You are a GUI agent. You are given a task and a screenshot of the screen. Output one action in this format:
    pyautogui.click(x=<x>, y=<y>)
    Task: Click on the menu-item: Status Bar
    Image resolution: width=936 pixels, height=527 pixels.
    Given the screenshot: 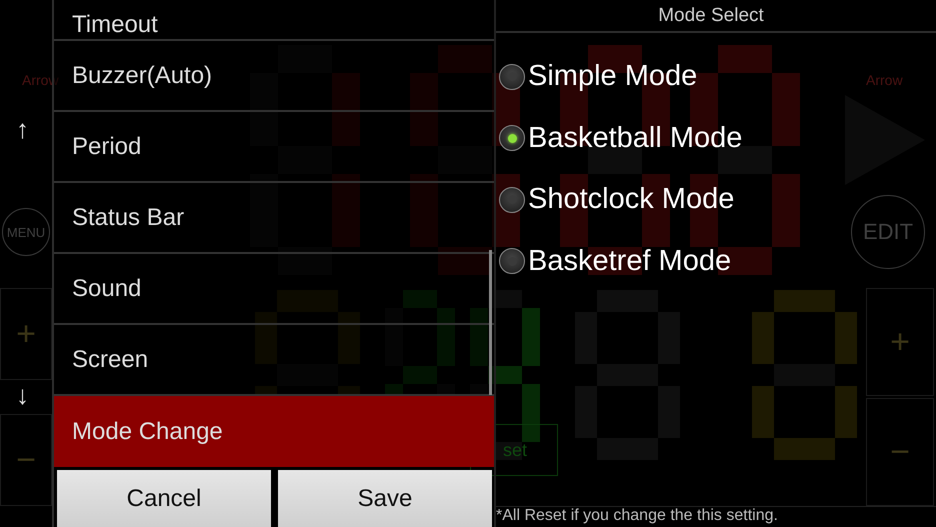 What is the action you would take?
    pyautogui.click(x=274, y=218)
    